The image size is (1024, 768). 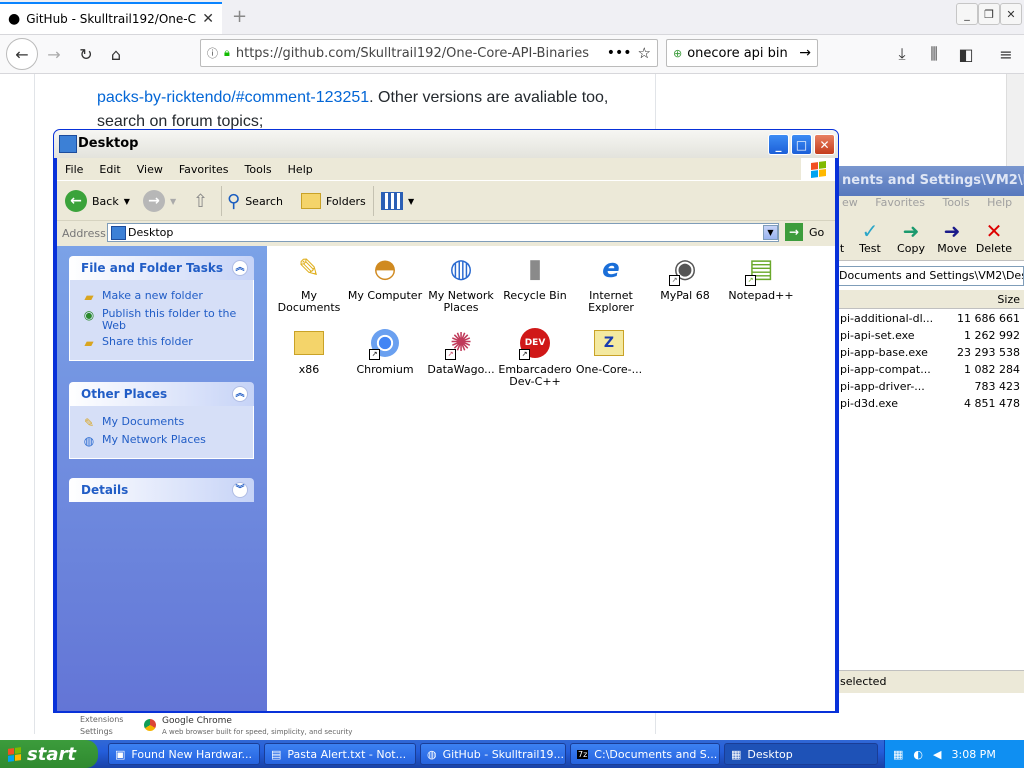 What do you see at coordinates (952, 237) in the screenshot?
I see `bg-move-button: ➜ Move` at bounding box center [952, 237].